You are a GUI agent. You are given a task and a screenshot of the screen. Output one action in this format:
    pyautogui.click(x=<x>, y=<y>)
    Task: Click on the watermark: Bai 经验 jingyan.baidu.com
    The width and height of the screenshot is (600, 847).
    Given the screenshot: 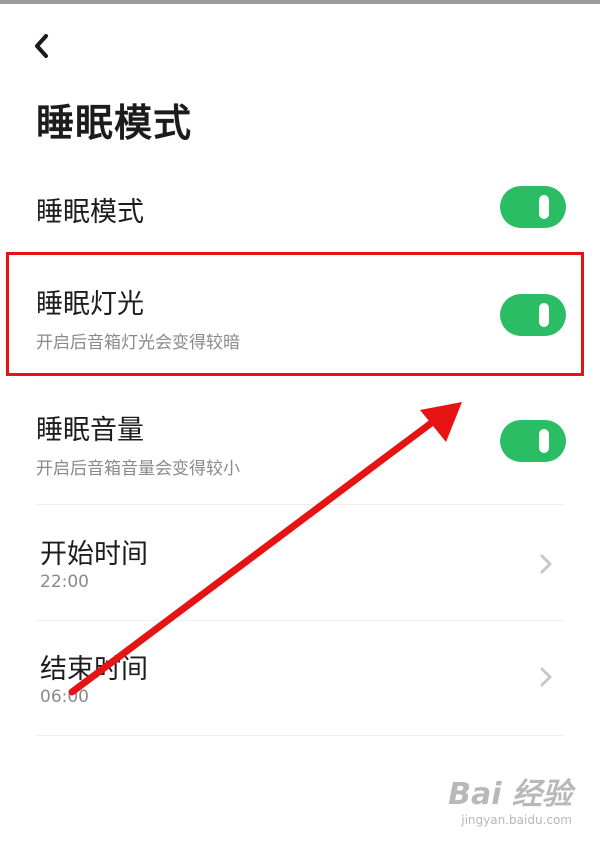 What is the action you would take?
    pyautogui.click(x=502, y=799)
    